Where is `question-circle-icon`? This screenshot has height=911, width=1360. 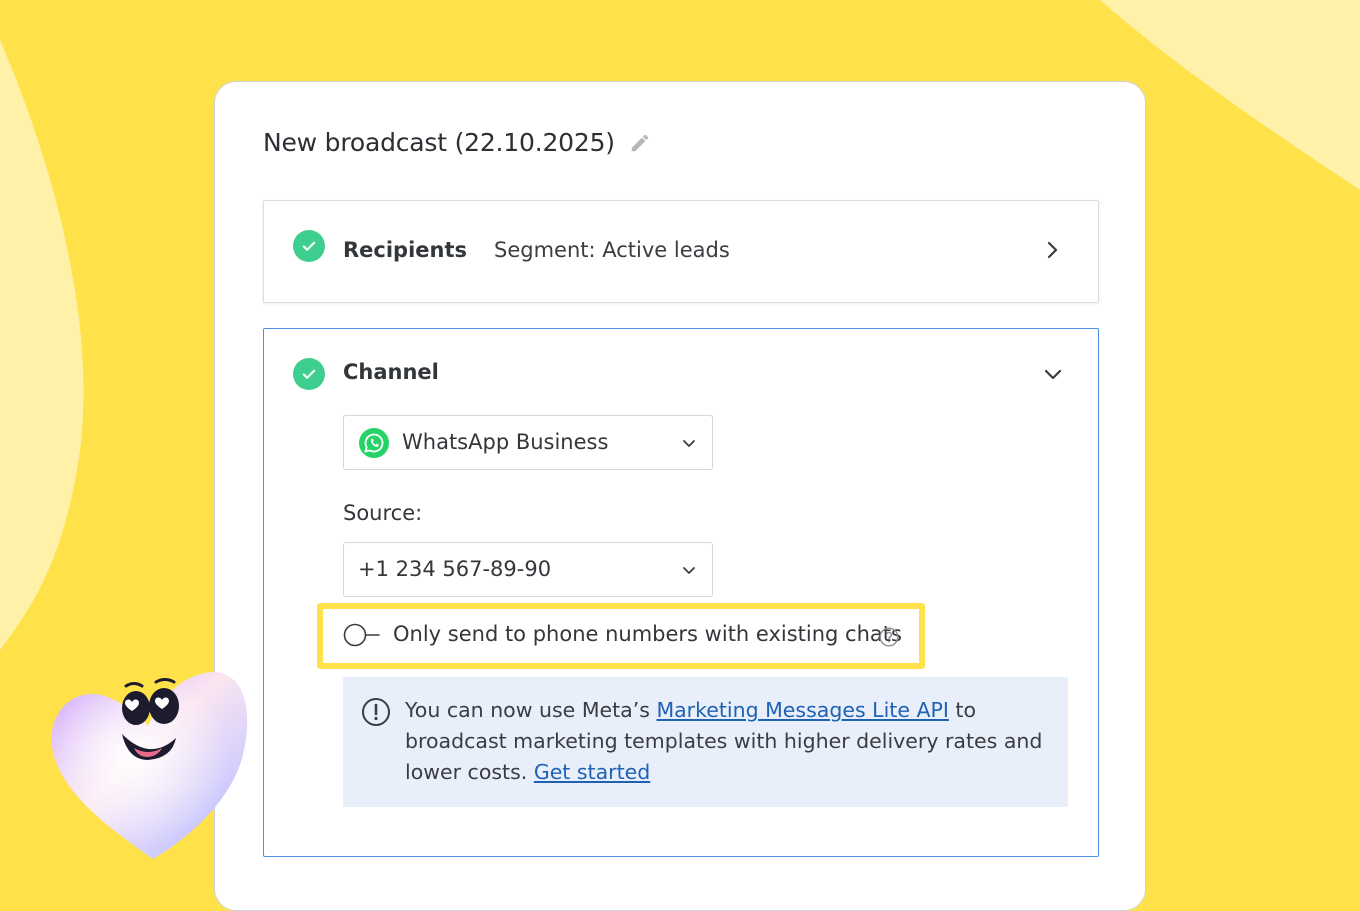 question-circle-icon is located at coordinates (889, 637).